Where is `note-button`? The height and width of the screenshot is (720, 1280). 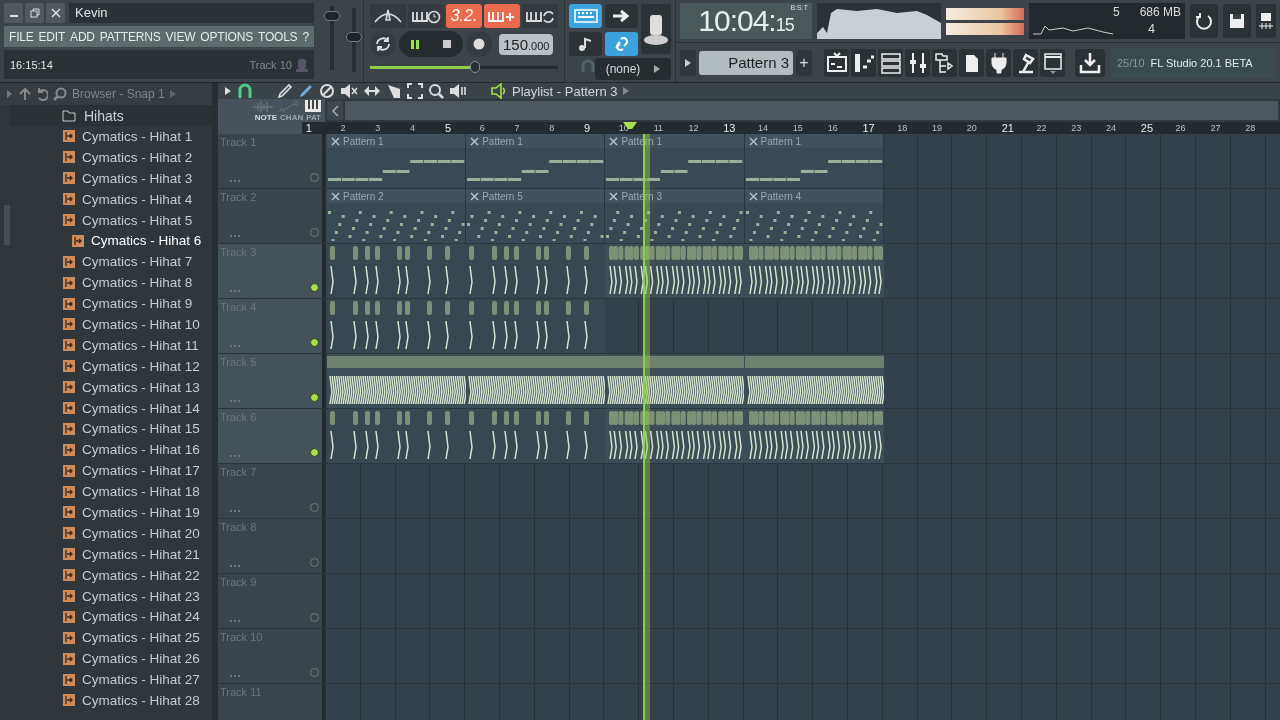 note-button is located at coordinates (585, 43).